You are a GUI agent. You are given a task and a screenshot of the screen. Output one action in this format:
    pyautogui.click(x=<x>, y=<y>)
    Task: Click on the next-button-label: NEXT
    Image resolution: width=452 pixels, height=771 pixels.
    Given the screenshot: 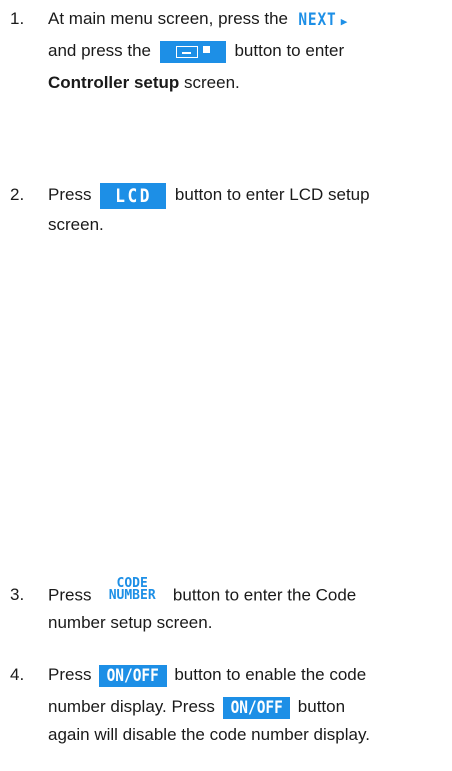 What is the action you would take?
    pyautogui.click(x=317, y=19)
    